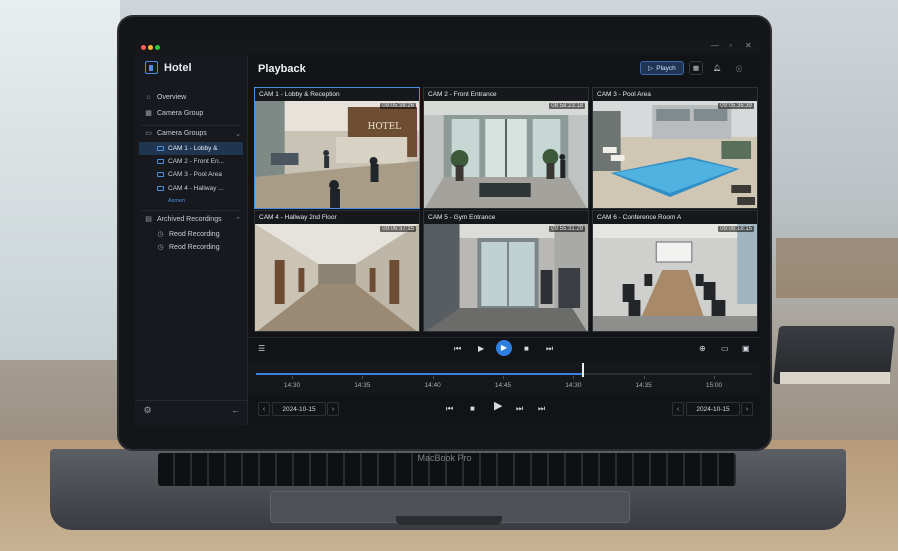 The image size is (898, 551). Describe the element at coordinates (147, 410) in the screenshot. I see `settings-gear-icon: ⚙` at that location.